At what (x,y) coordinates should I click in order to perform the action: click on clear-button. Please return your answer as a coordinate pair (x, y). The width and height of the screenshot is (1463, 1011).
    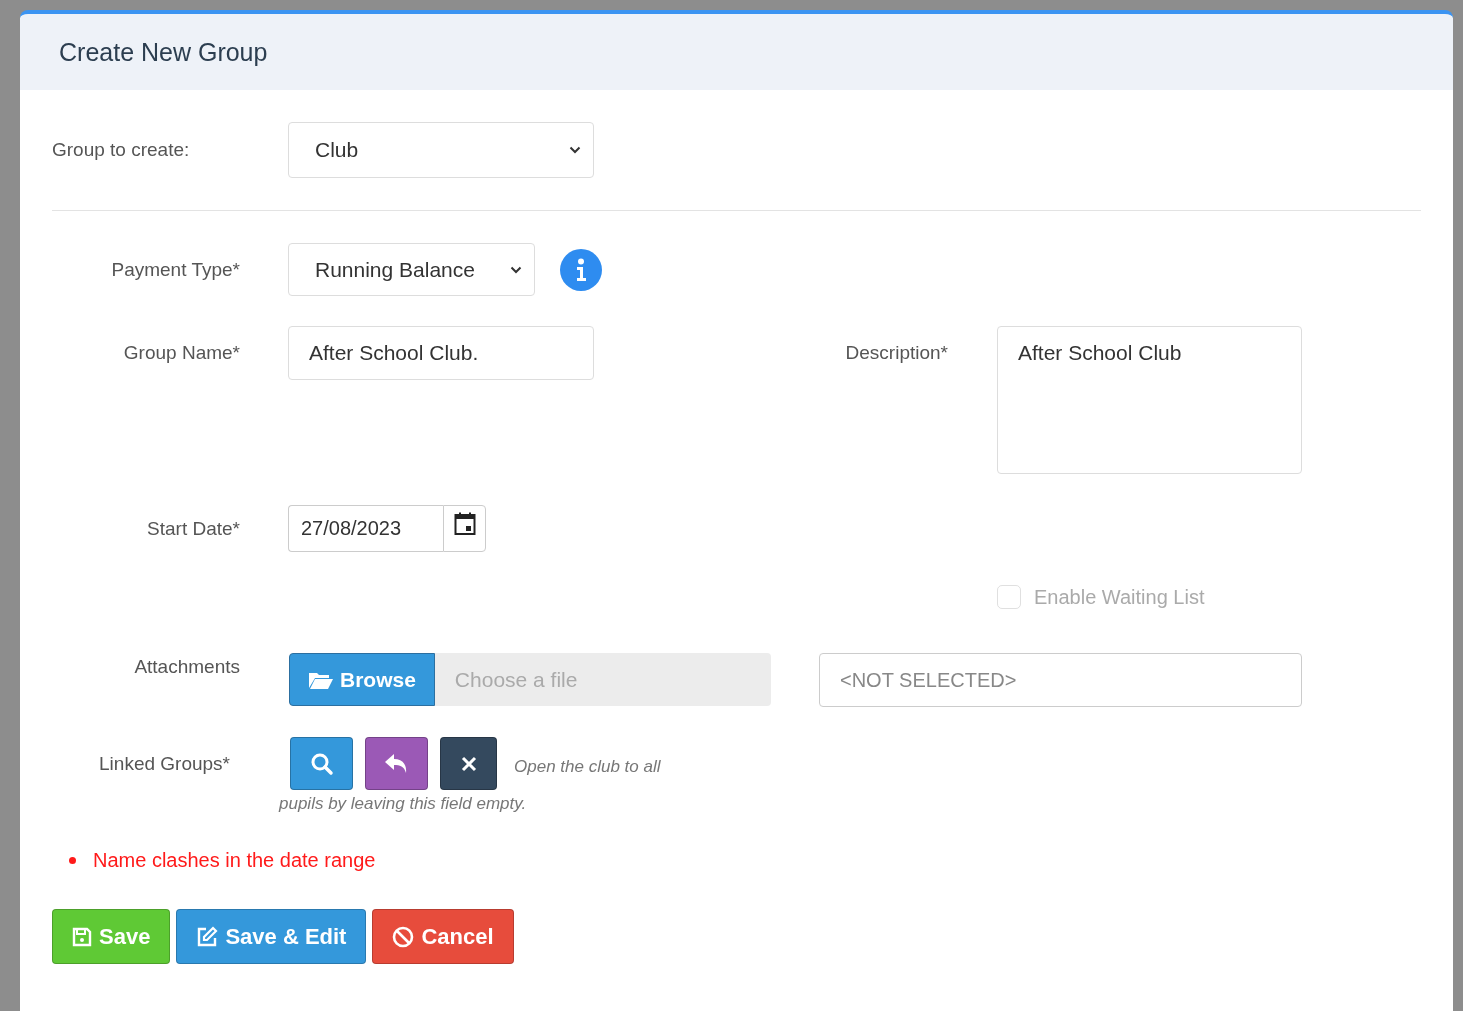
    Looking at the image, I should click on (468, 763).